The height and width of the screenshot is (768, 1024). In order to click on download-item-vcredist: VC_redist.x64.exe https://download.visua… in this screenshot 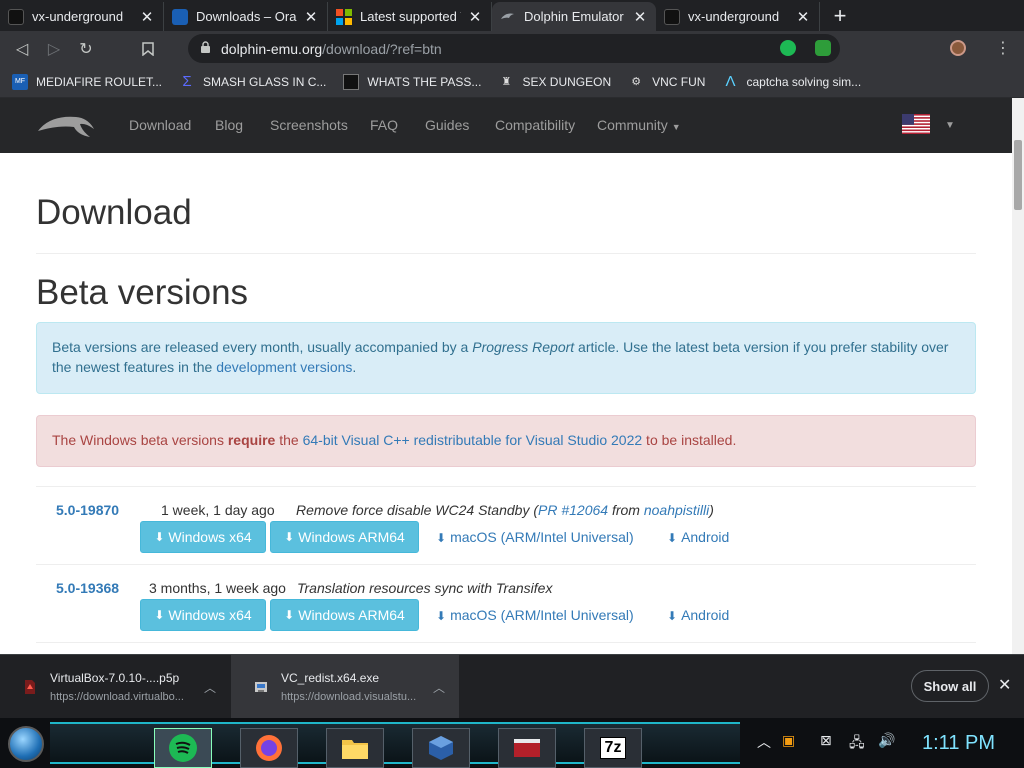, I will do `click(345, 686)`.